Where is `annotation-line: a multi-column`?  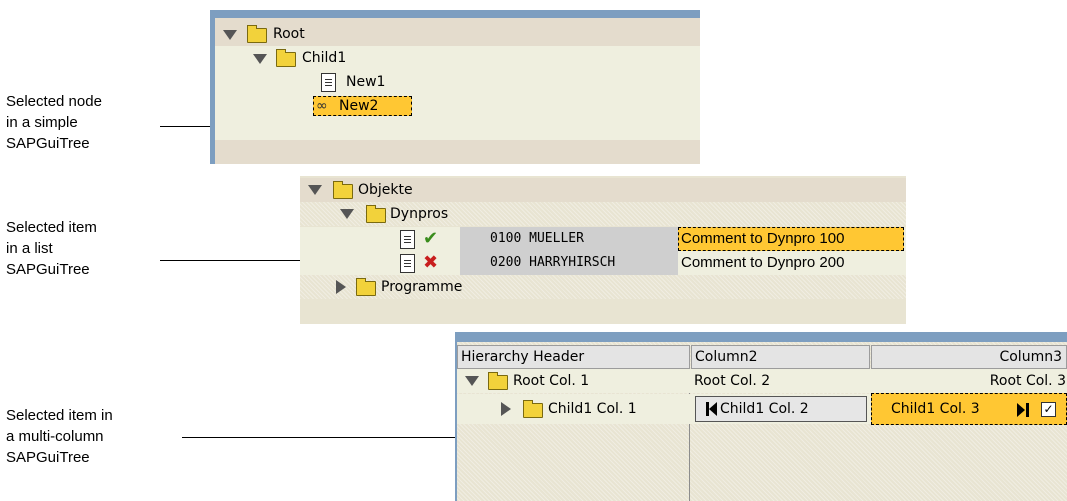
annotation-line: a multi-column is located at coordinates (55, 436).